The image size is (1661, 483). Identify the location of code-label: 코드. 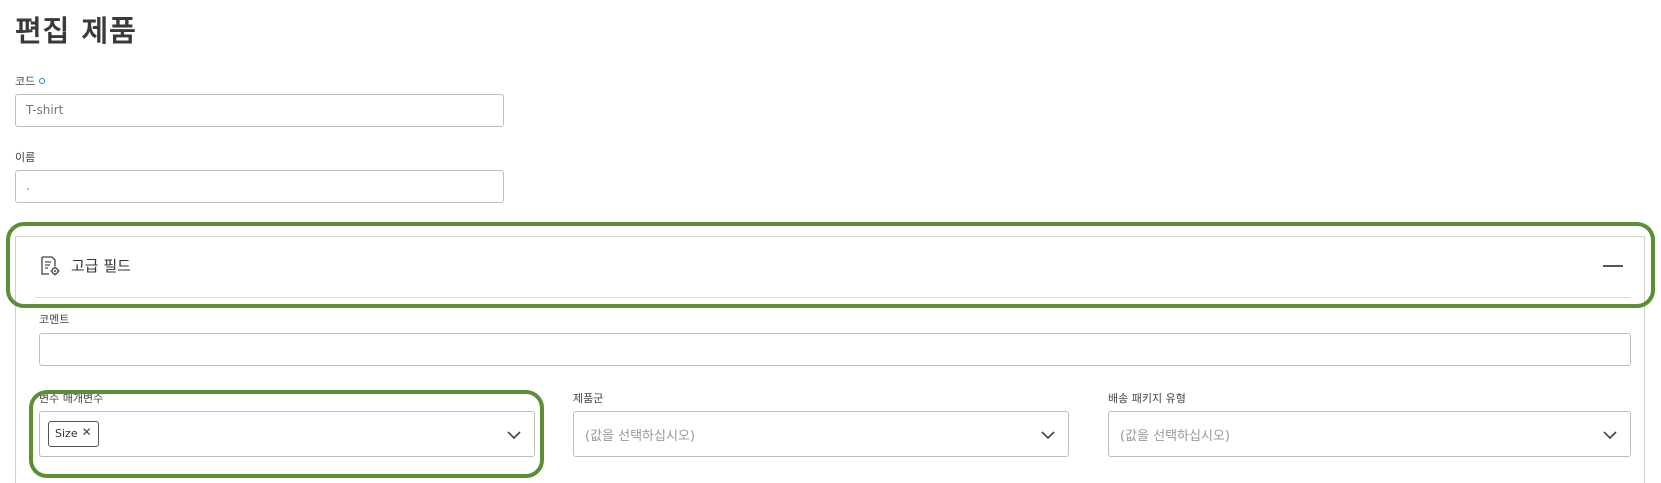
(30, 81).